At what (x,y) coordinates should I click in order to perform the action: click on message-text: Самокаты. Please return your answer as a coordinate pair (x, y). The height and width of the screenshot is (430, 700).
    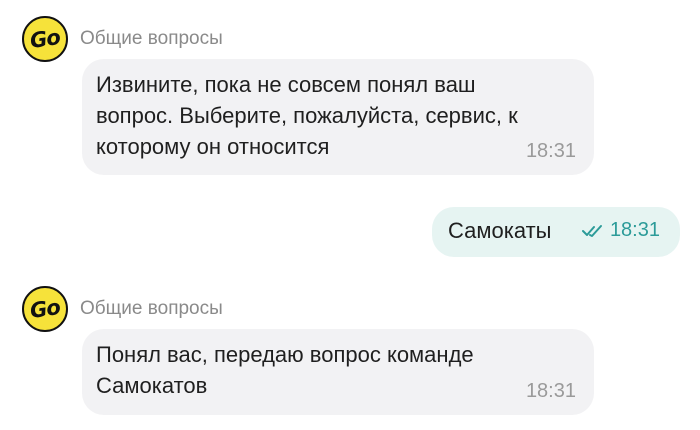
    Looking at the image, I should click on (500, 230).